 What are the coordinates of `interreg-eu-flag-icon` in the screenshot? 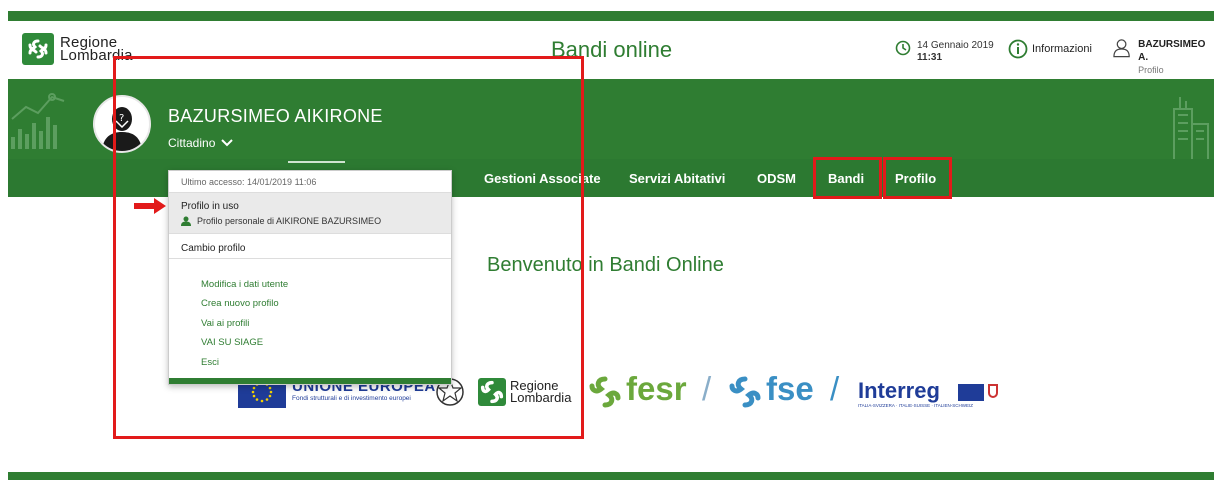 It's located at (971, 392).